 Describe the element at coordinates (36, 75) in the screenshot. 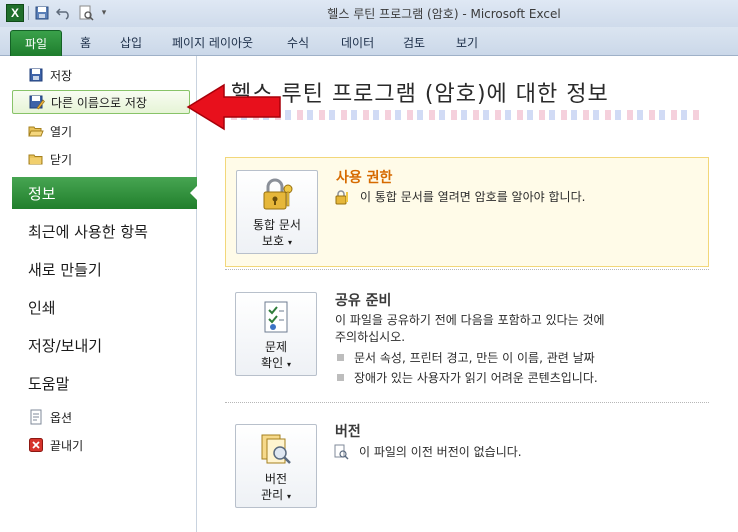

I see `save-icon` at that location.